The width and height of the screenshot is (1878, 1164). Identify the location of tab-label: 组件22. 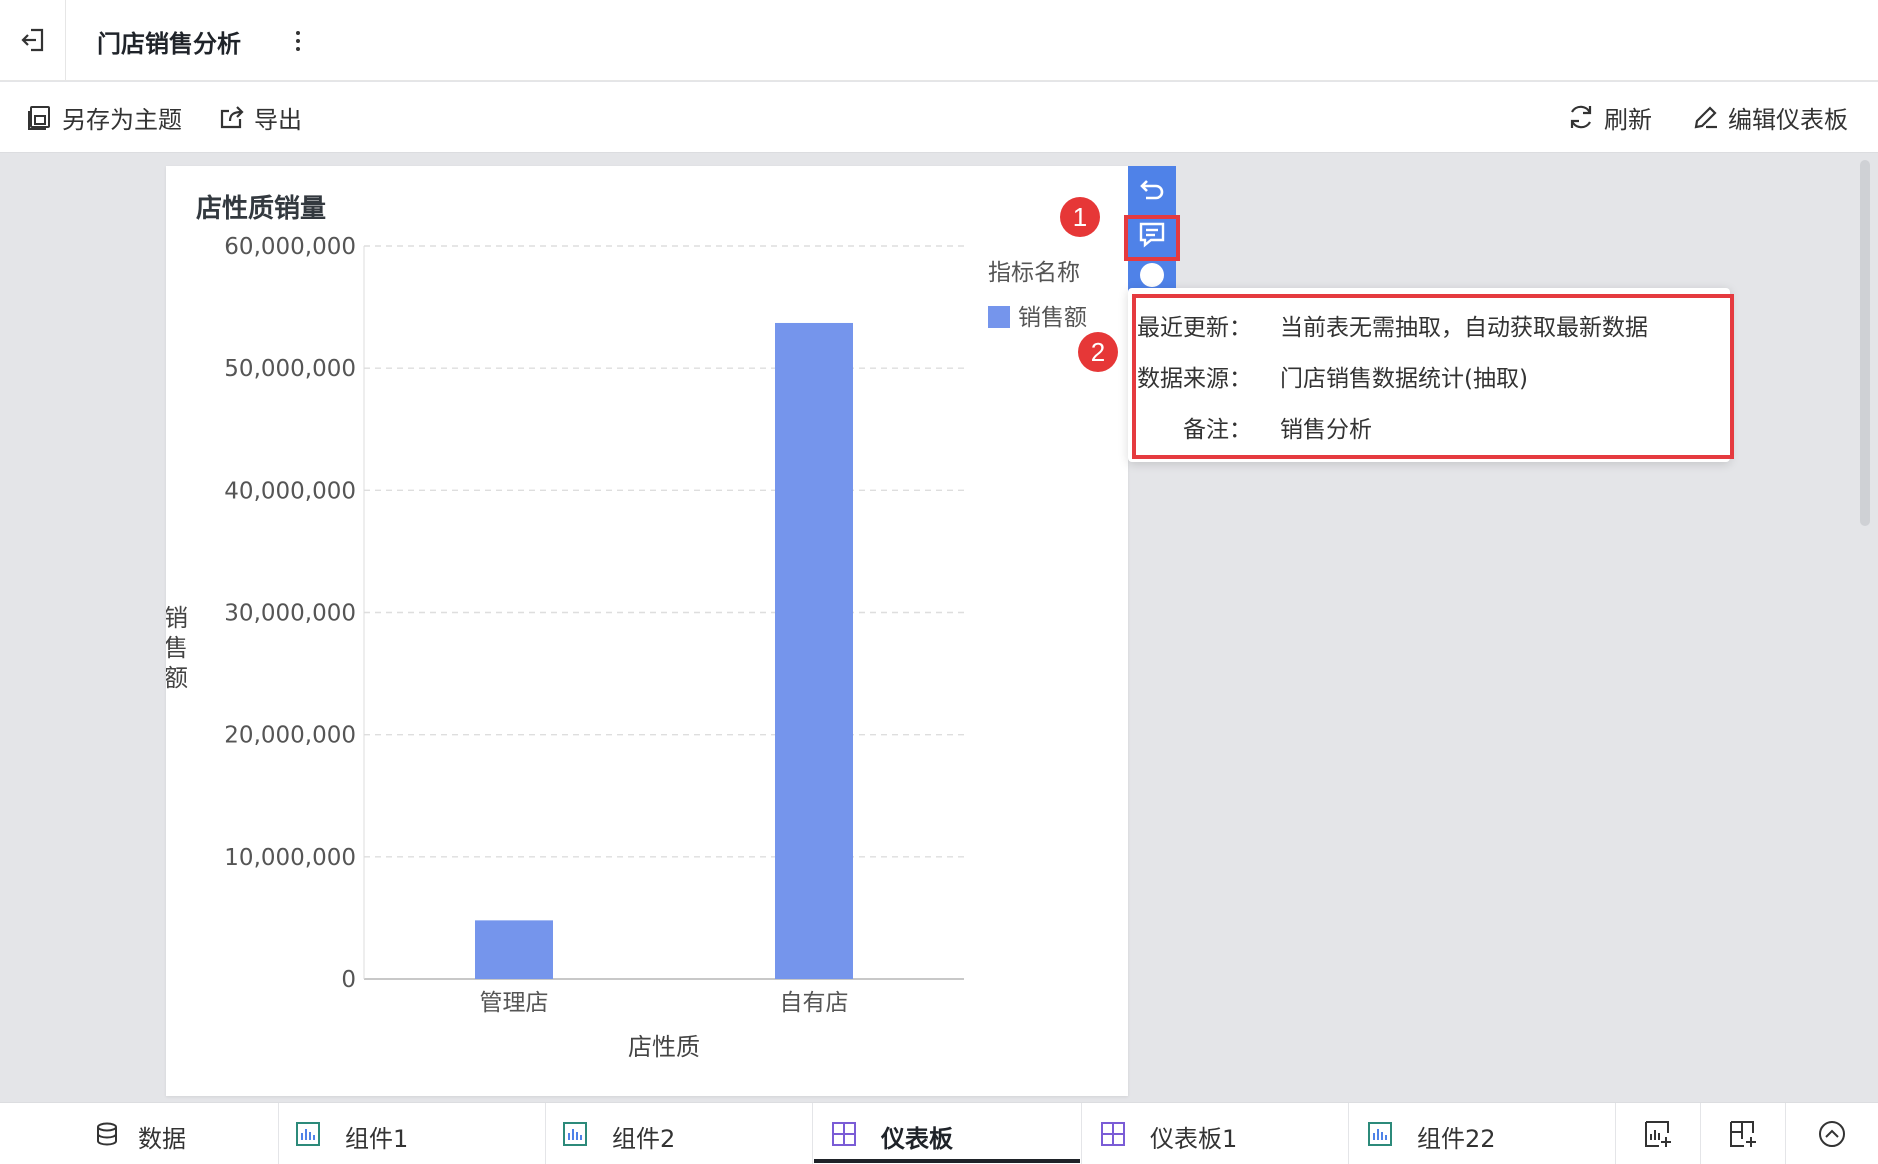
(1456, 1139).